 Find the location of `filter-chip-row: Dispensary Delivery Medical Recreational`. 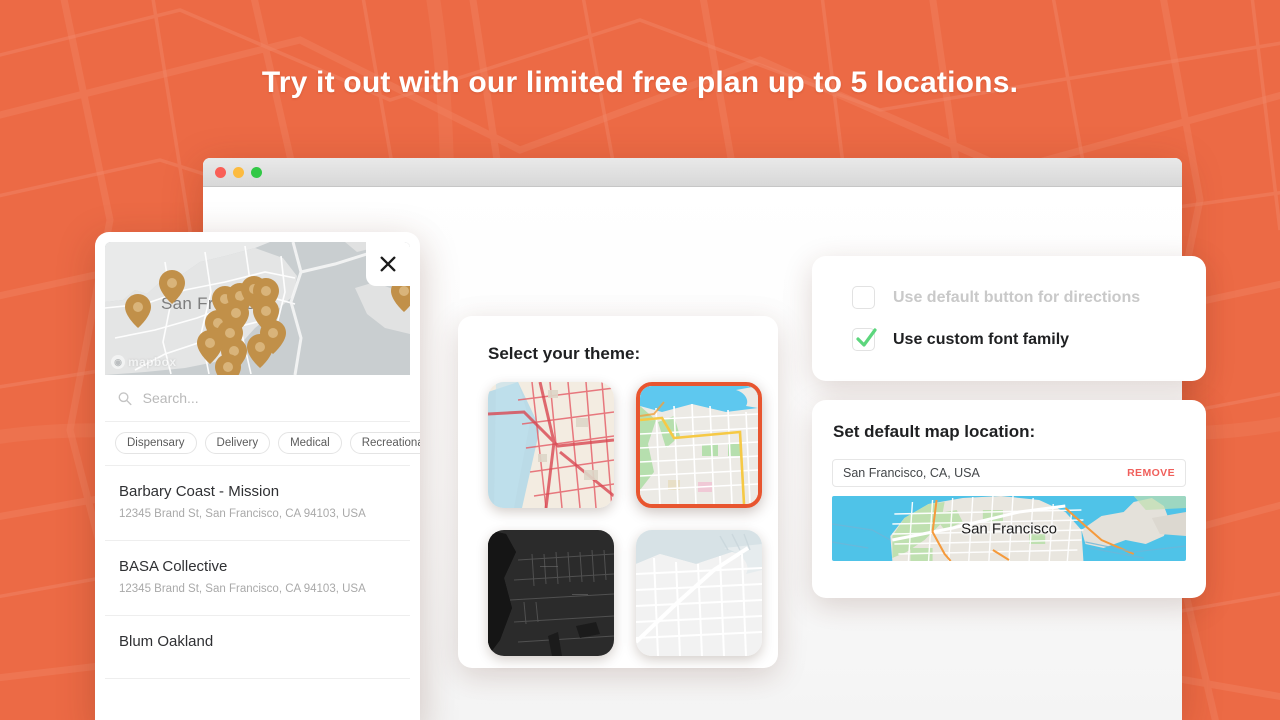

filter-chip-row: Dispensary Delivery Medical Recreational is located at coordinates (262, 444).